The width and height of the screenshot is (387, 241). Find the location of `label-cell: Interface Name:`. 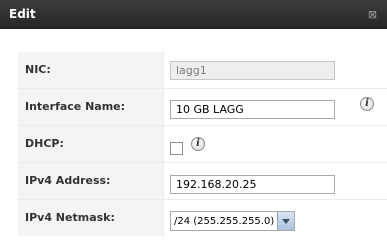

label-cell: Interface Name: is located at coordinates (91, 107).